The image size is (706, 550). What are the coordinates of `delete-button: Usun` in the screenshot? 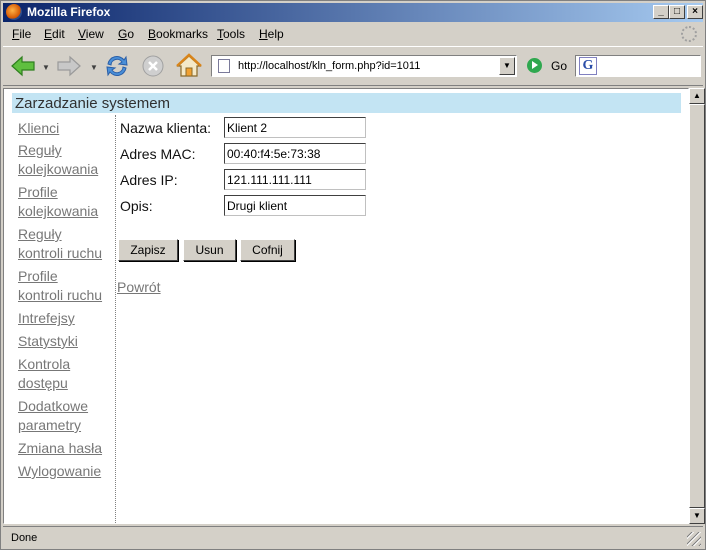 It's located at (209, 250).